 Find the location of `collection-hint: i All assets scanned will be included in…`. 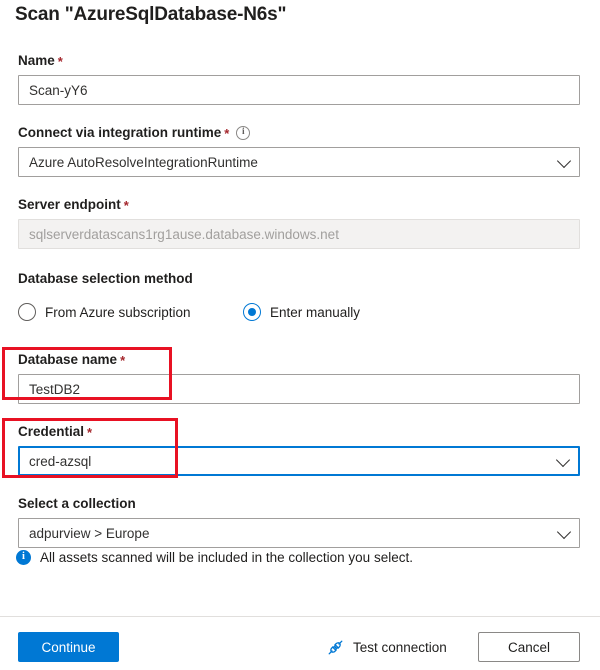

collection-hint: i All assets scanned will be included in… is located at coordinates (214, 557).